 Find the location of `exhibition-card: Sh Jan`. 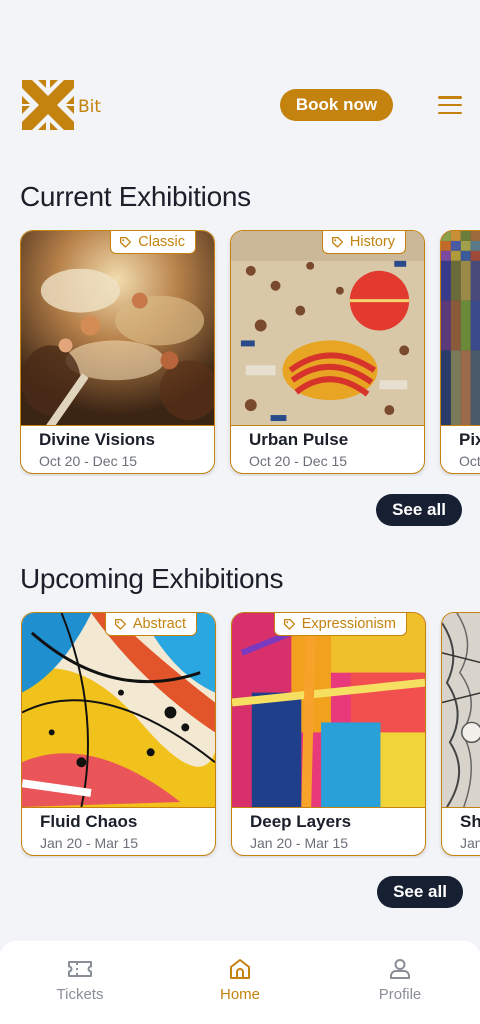

exhibition-card: Sh Jan is located at coordinates (460, 734).